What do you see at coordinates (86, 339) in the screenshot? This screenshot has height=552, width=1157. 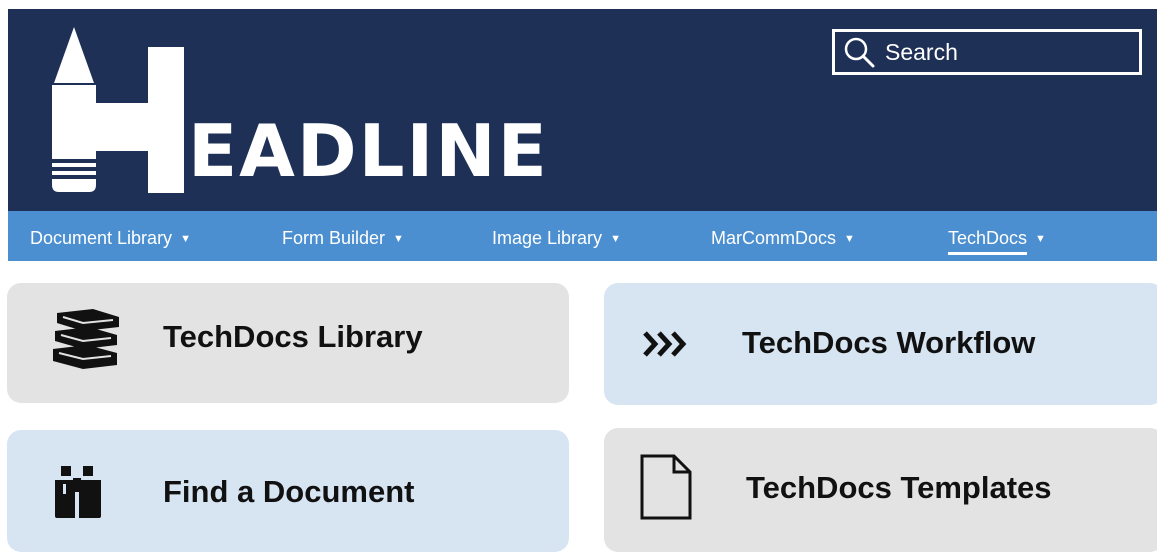 I see `books-icon` at bounding box center [86, 339].